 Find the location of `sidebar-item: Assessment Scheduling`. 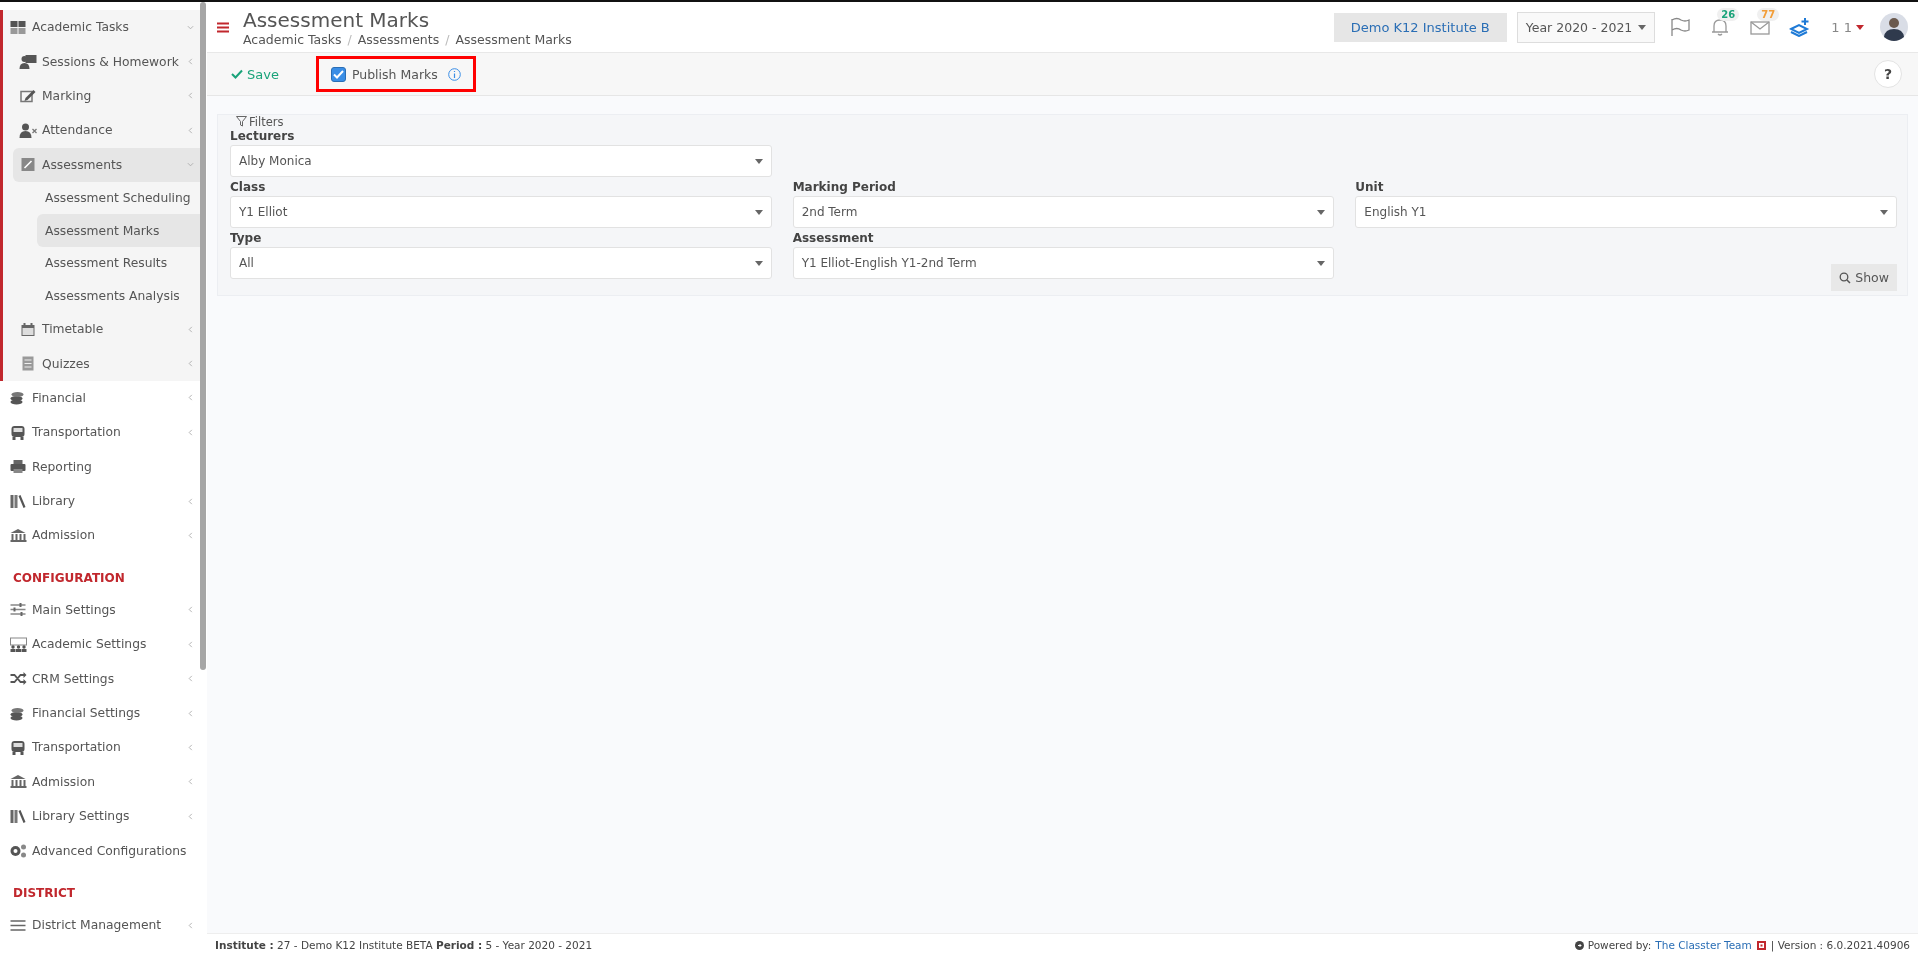

sidebar-item: Assessment Scheduling is located at coordinates (118, 198).